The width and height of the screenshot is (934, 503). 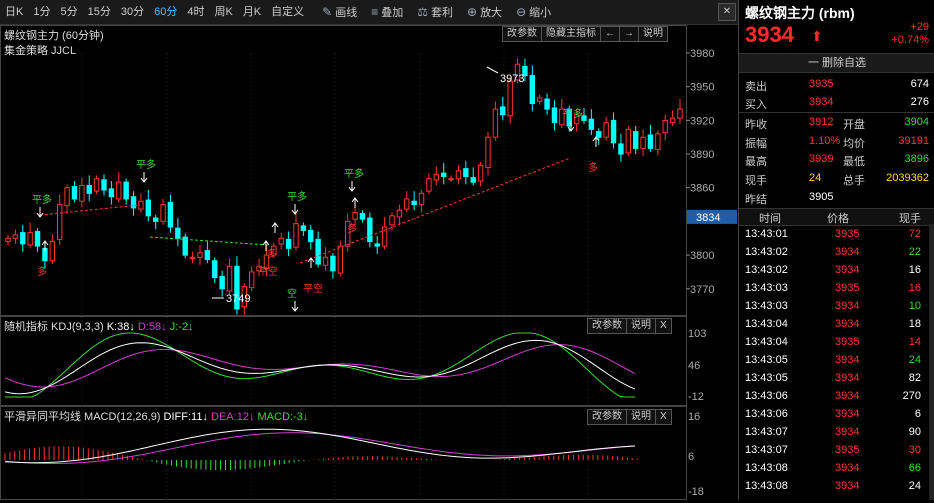 What do you see at coordinates (836, 142) in the screenshot?
I see `quote-stat-row: 振幅 1.10% 均价 39191` at bounding box center [836, 142].